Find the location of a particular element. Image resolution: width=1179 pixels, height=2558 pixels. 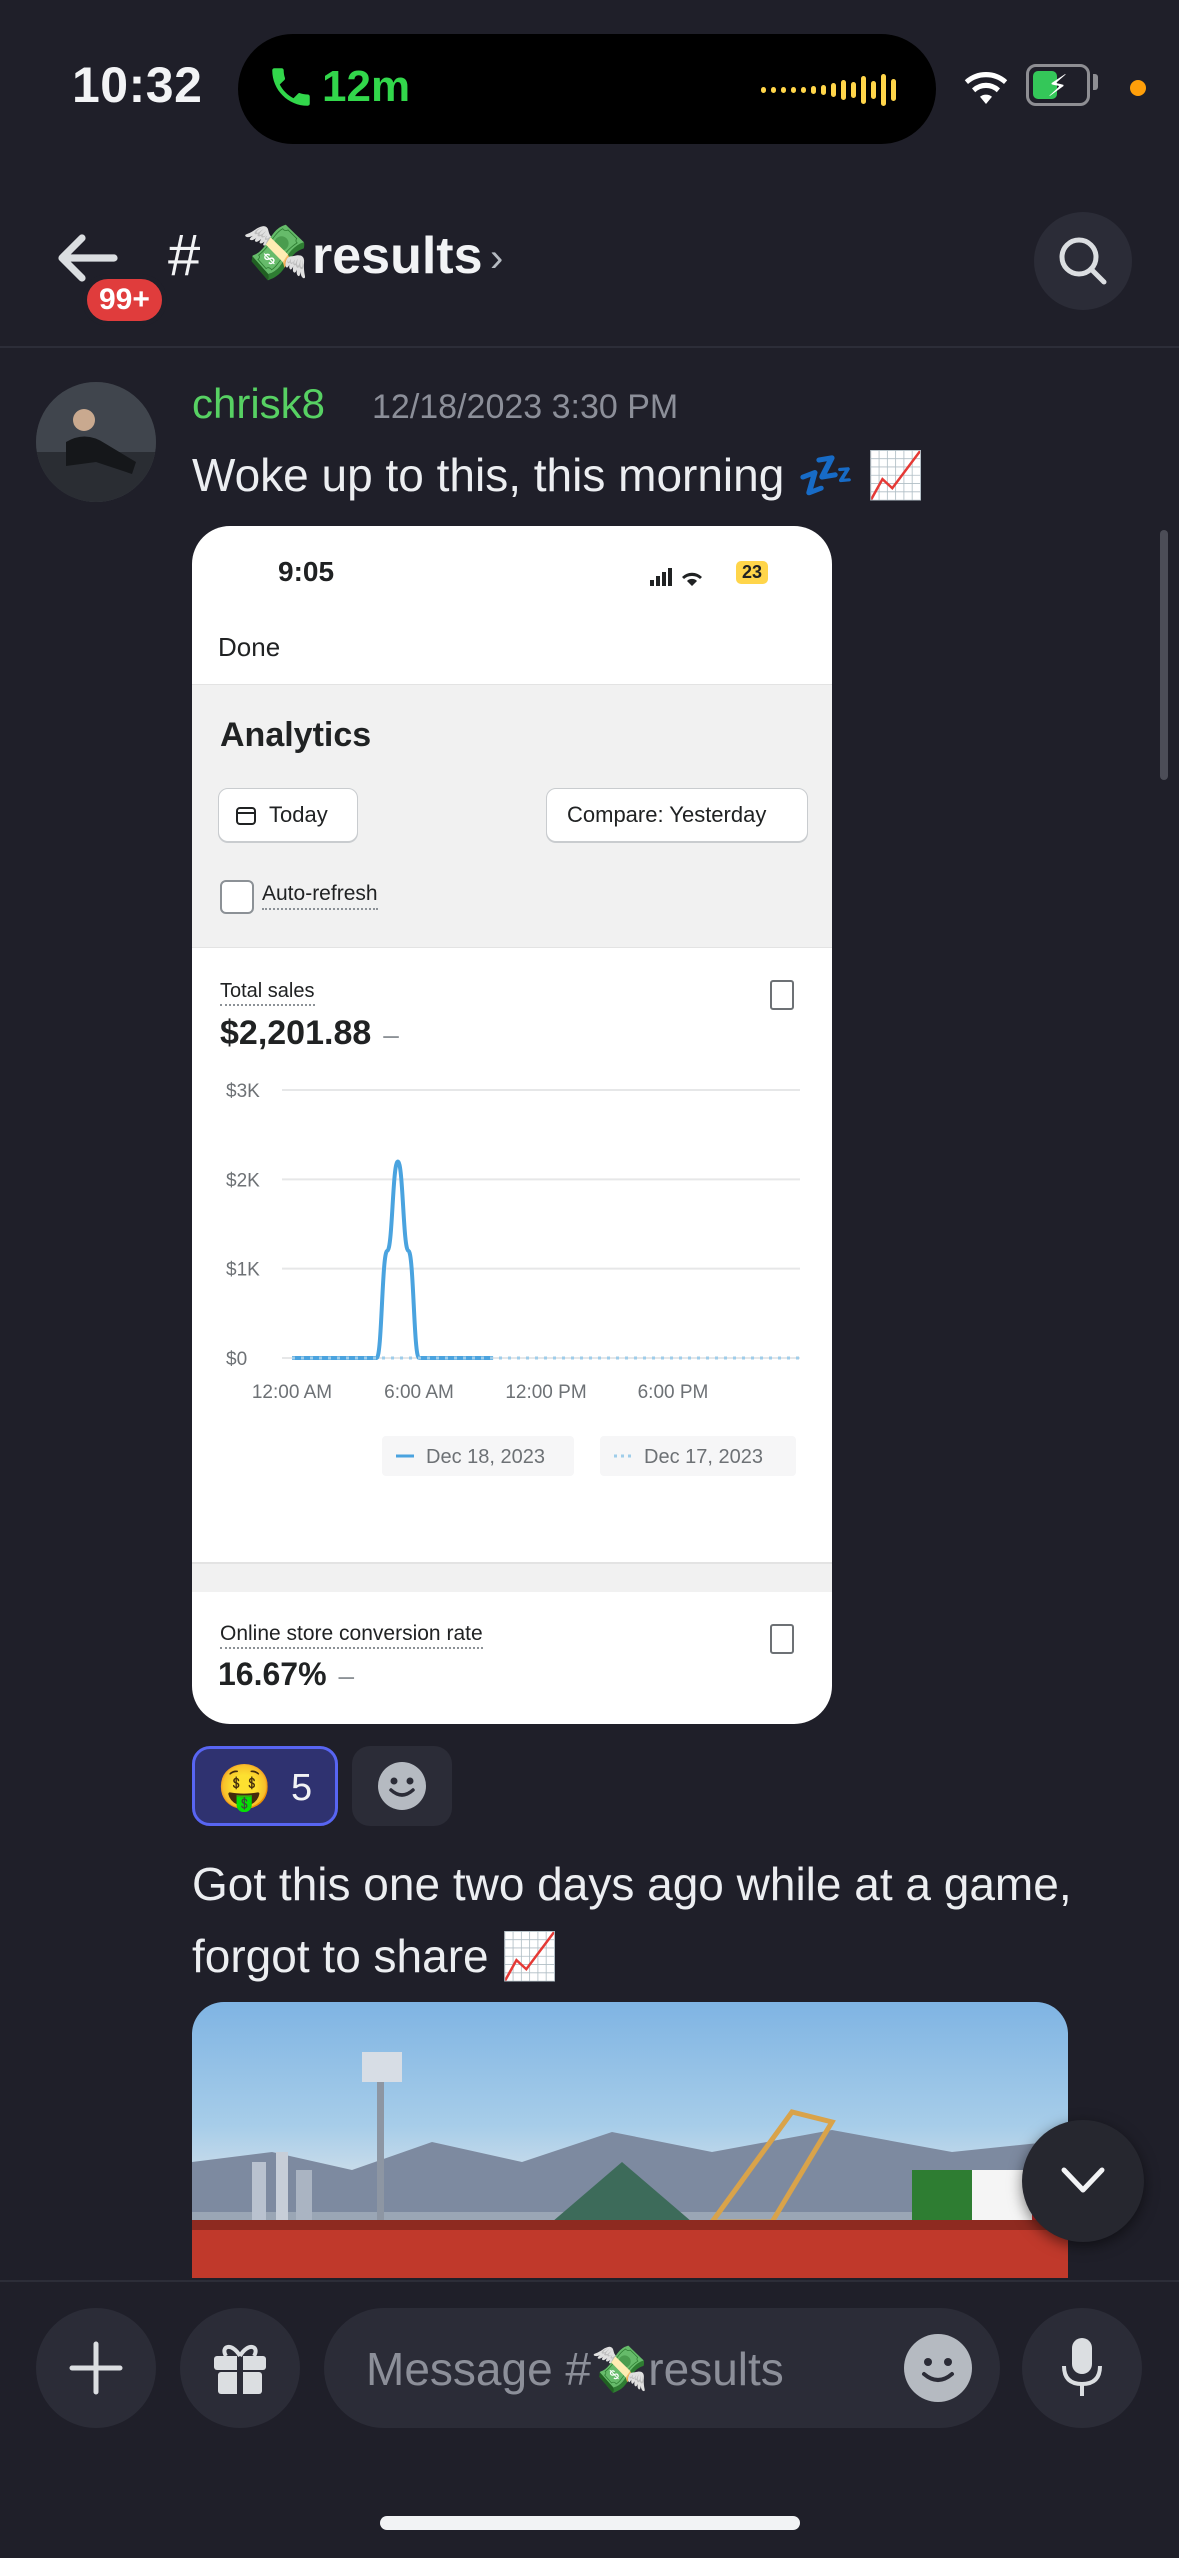

emoji-picker-button is located at coordinates (938, 2368).